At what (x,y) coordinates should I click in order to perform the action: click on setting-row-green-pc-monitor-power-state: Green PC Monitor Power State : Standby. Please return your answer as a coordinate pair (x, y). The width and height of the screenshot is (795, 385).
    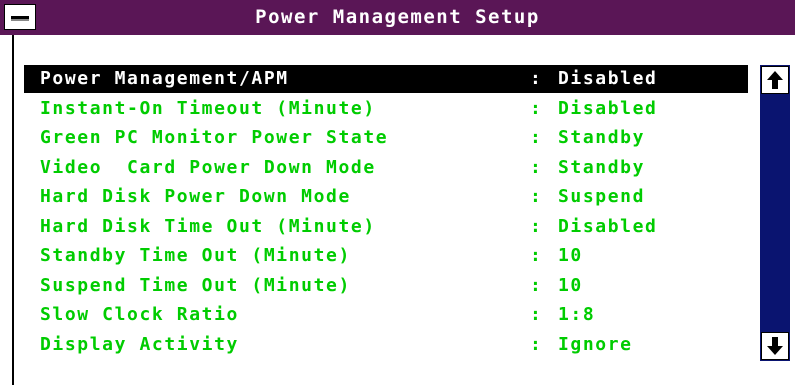
    Looking at the image, I should click on (386, 138).